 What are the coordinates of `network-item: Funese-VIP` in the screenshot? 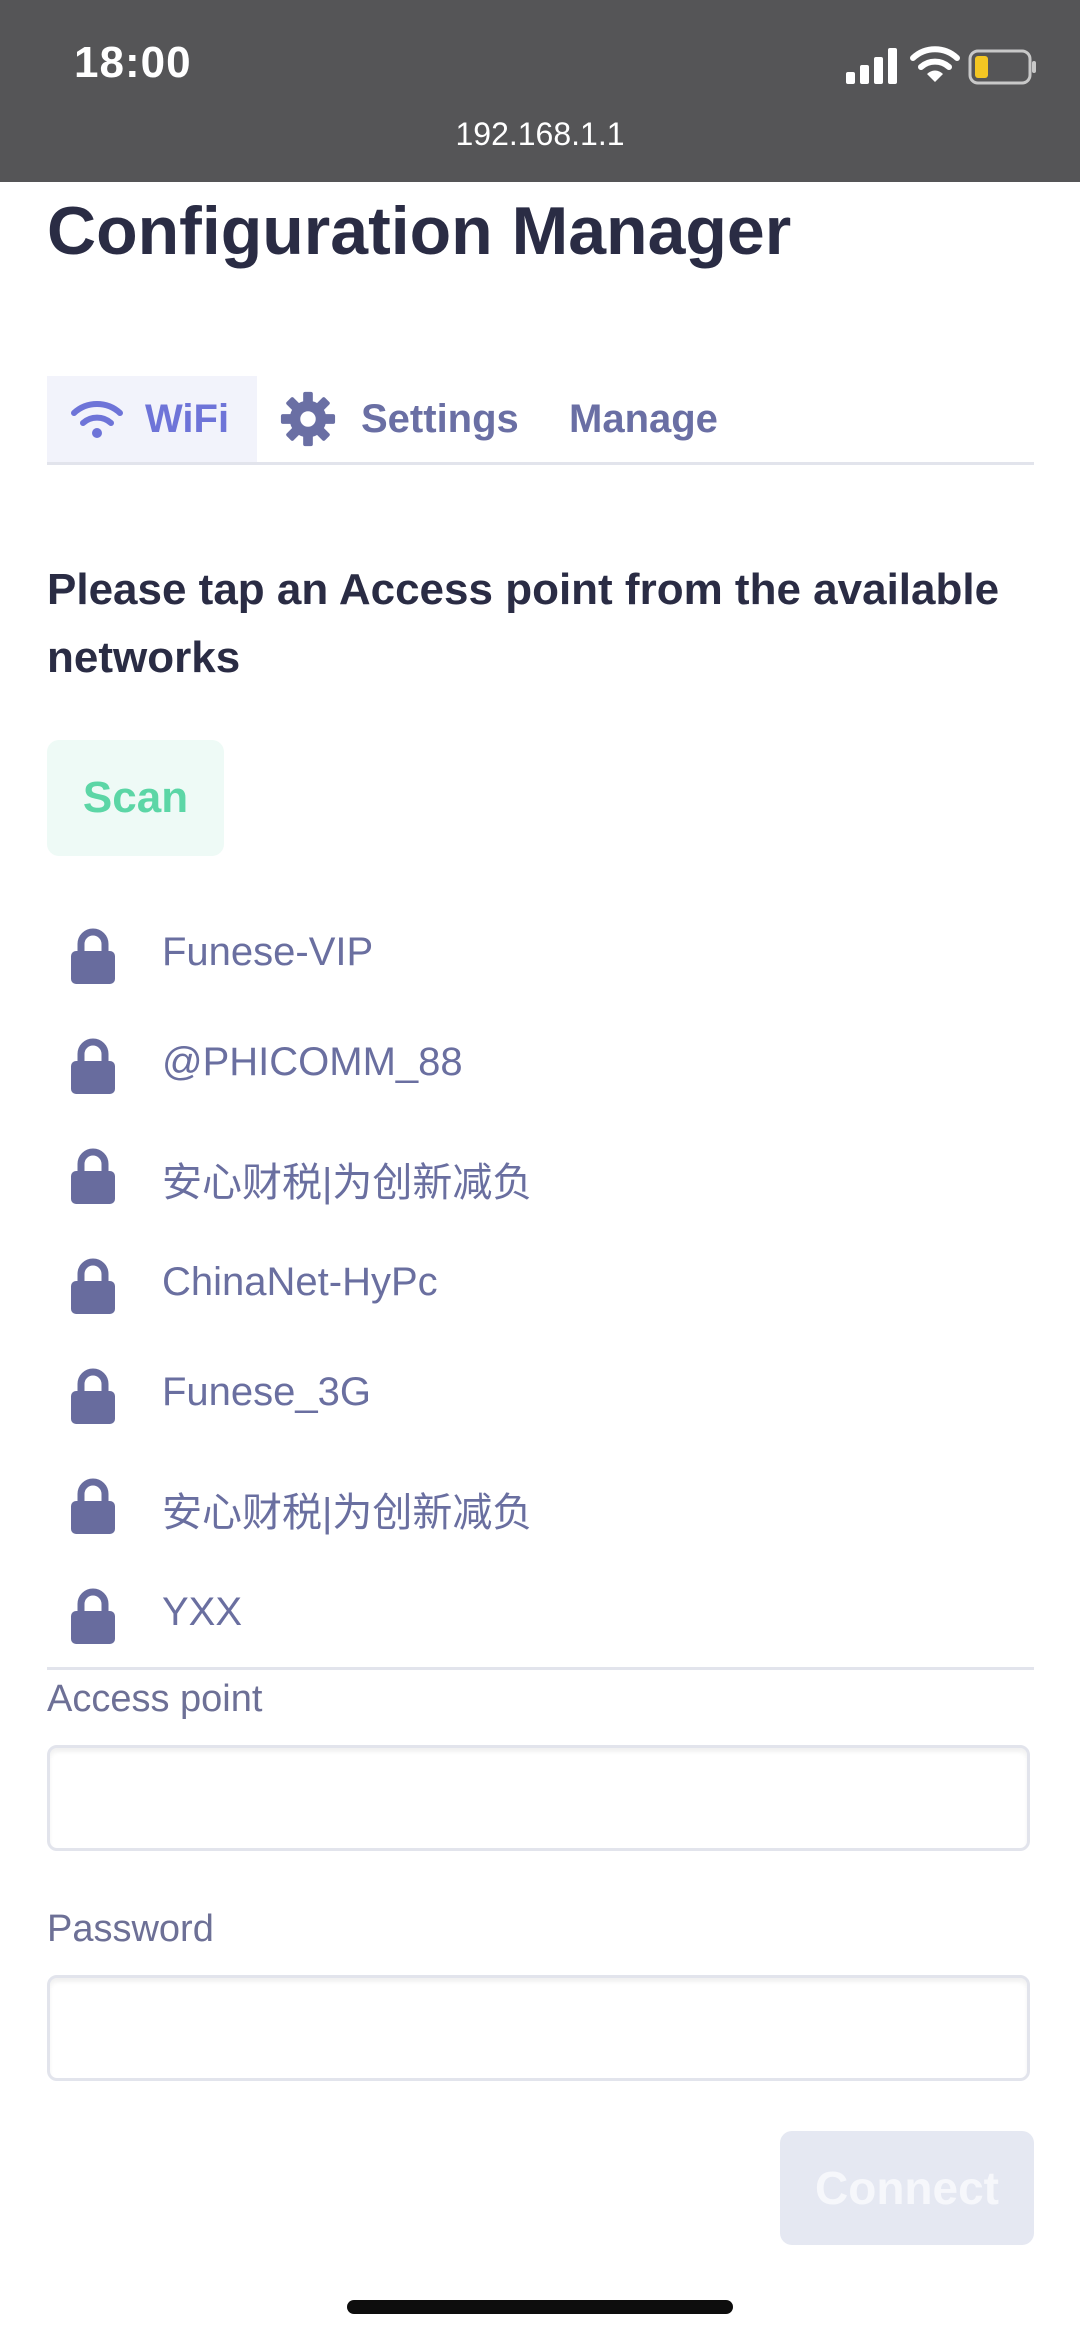 It's located at (540, 959).